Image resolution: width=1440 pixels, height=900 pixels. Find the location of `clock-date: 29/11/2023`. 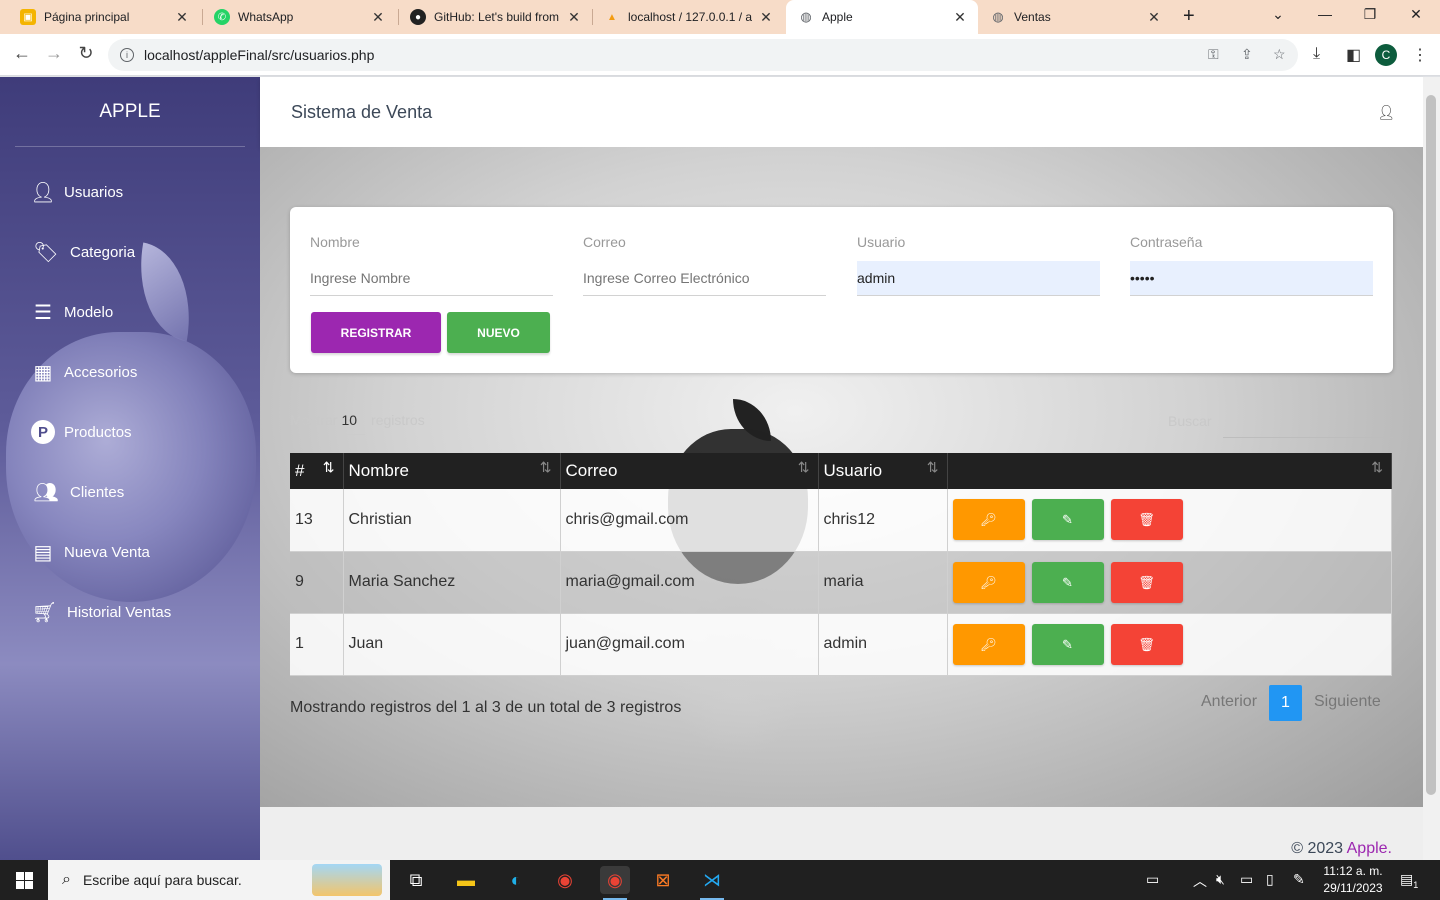

clock-date: 29/11/2023 is located at coordinates (1353, 888).